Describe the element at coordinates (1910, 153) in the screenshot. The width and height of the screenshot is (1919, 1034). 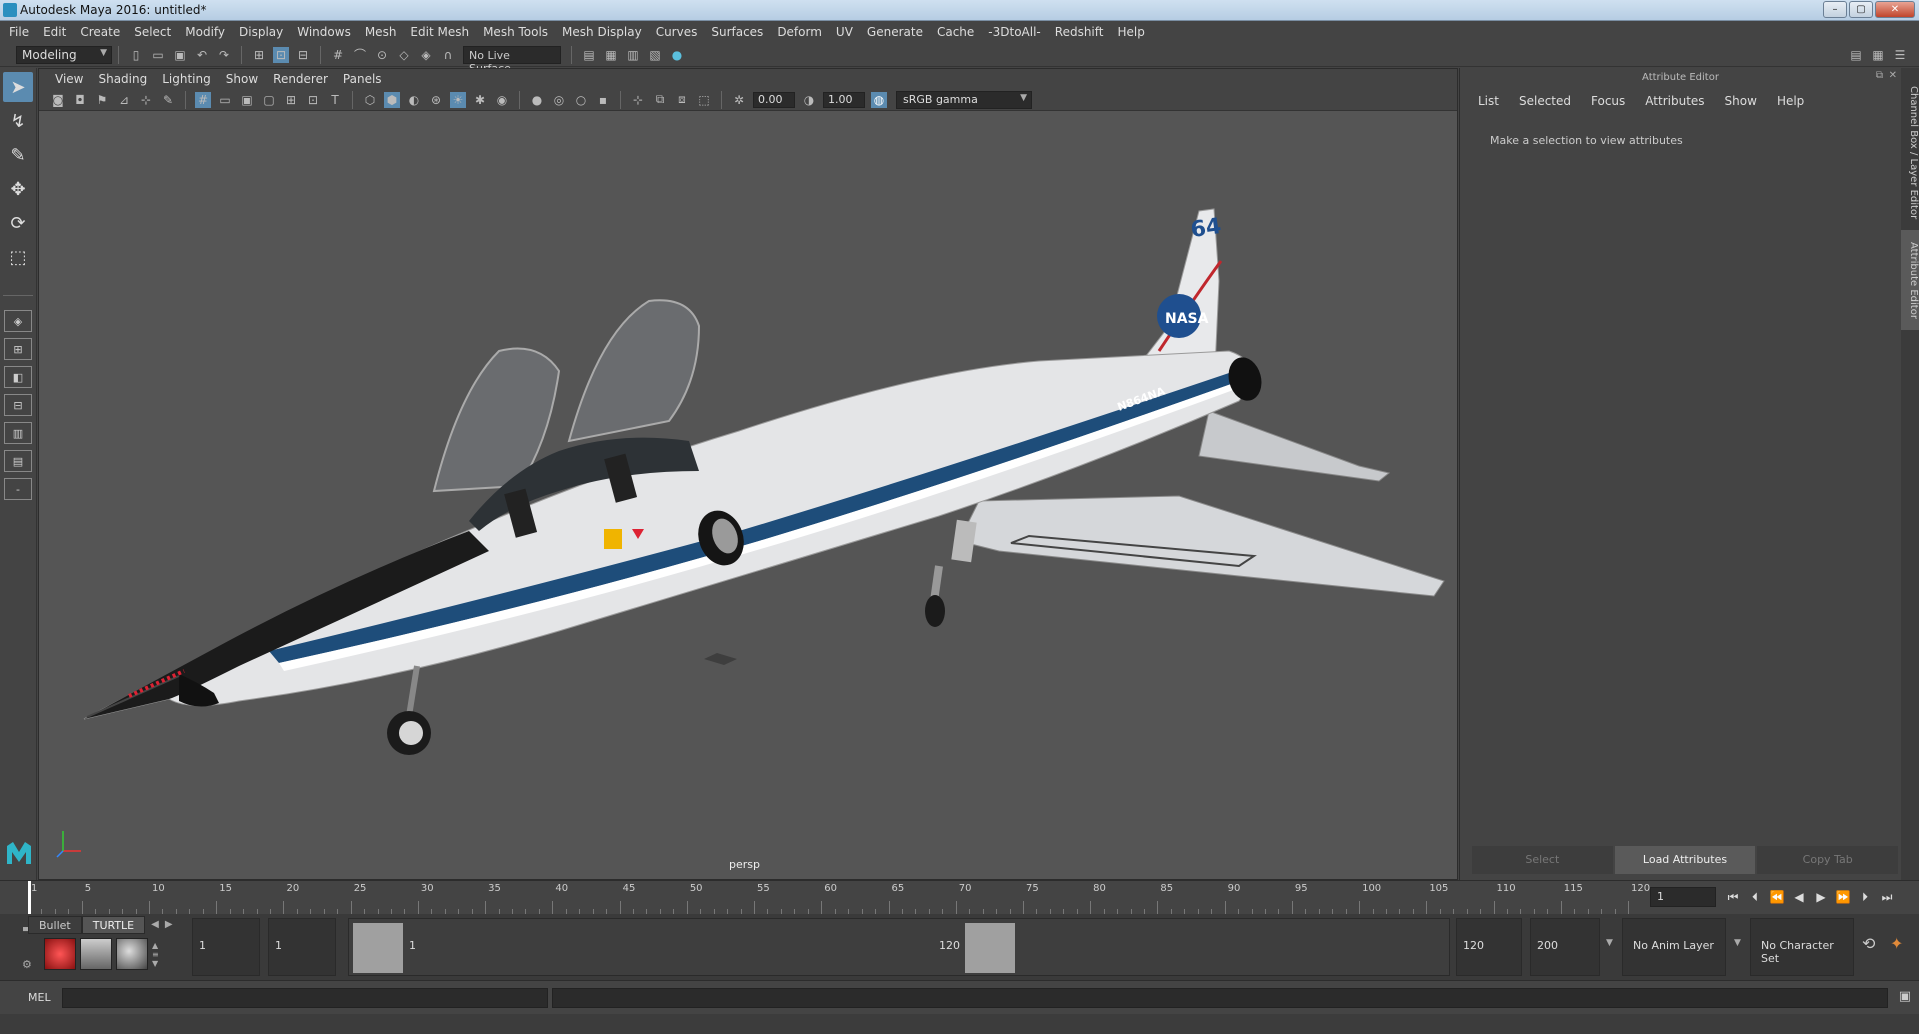
I see `channel-box-tab: Channel Box / Layer Editor` at that location.